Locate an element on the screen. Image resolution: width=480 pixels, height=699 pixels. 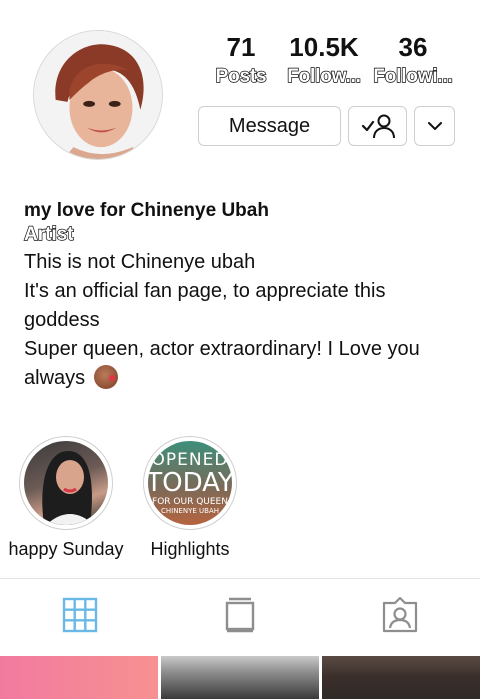
tab-igtv is located at coordinates (240, 615).